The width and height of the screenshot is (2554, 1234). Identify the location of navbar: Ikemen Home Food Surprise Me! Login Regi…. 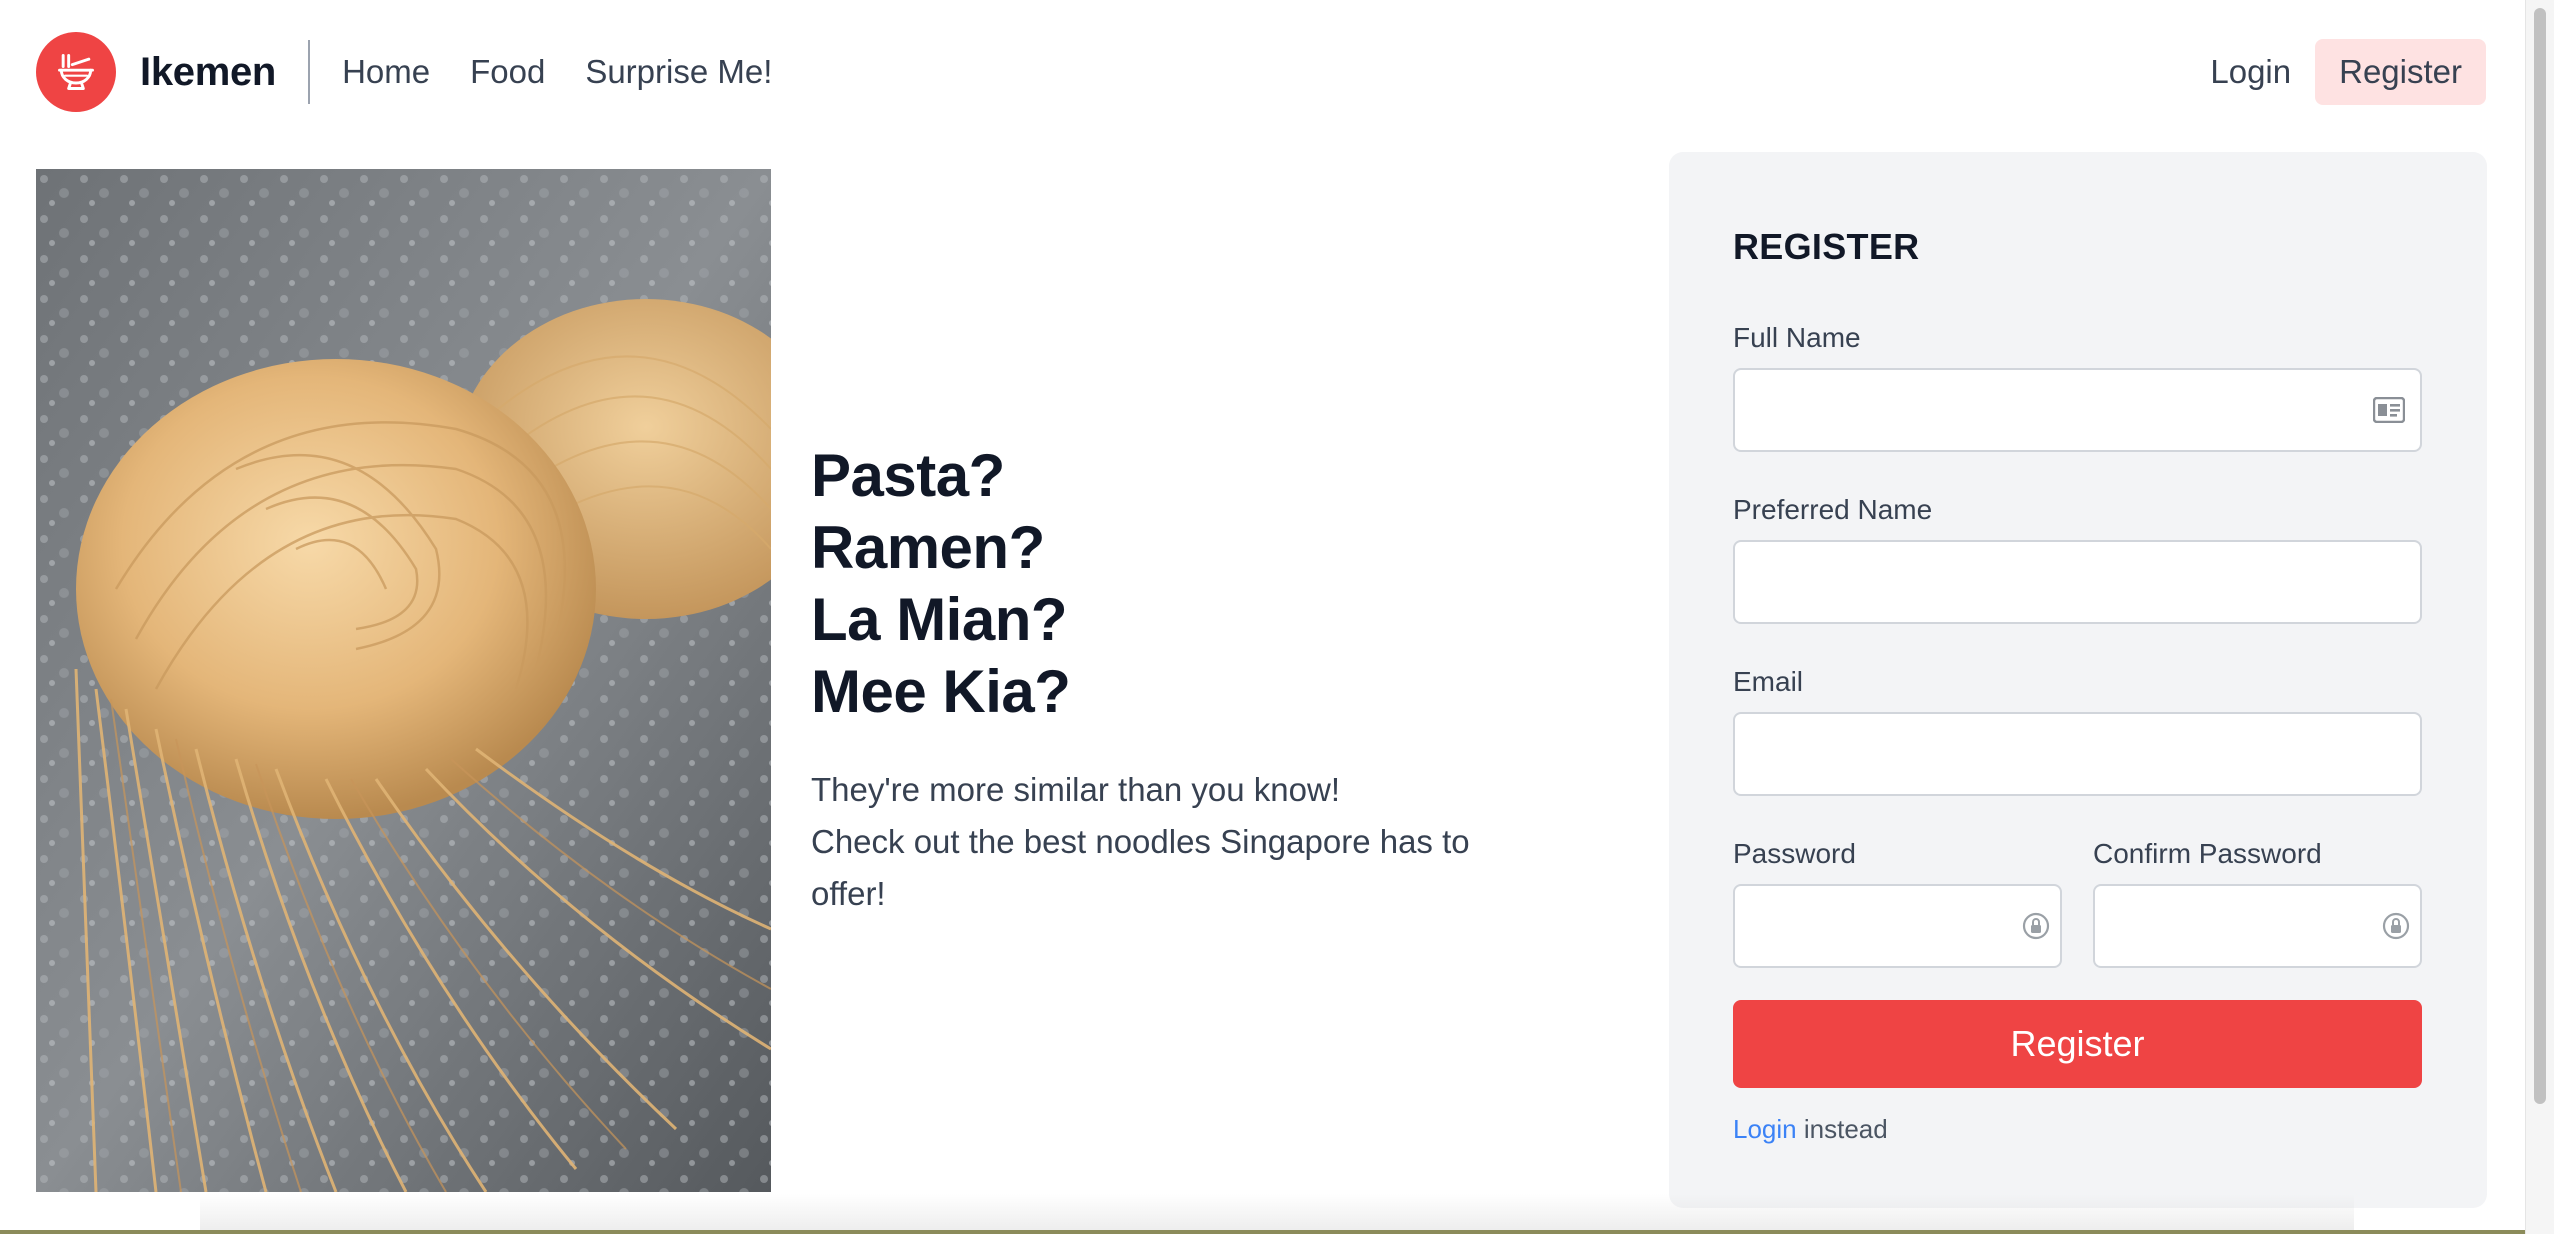
(1261, 72).